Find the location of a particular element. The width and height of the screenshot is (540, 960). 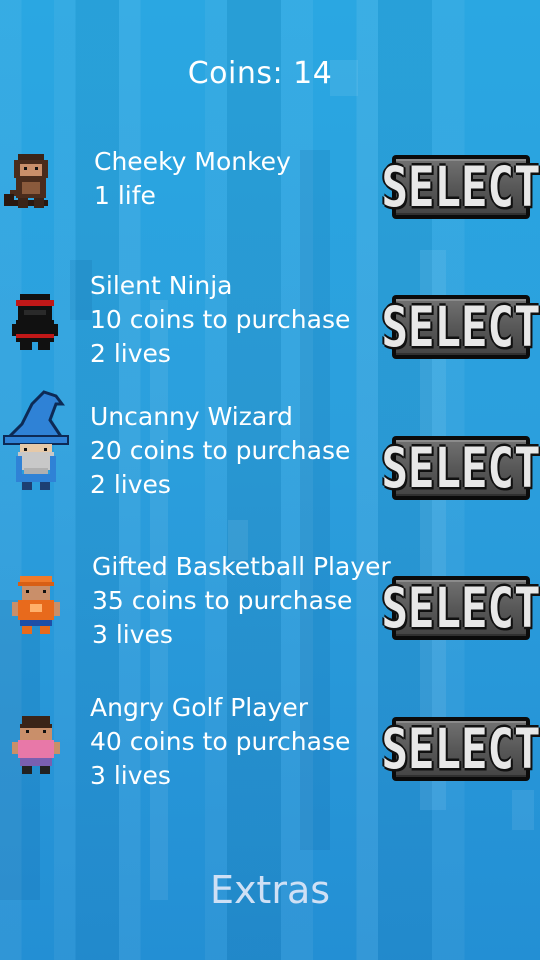

select-button-silent-ninja: SELECT is located at coordinates (461, 327).